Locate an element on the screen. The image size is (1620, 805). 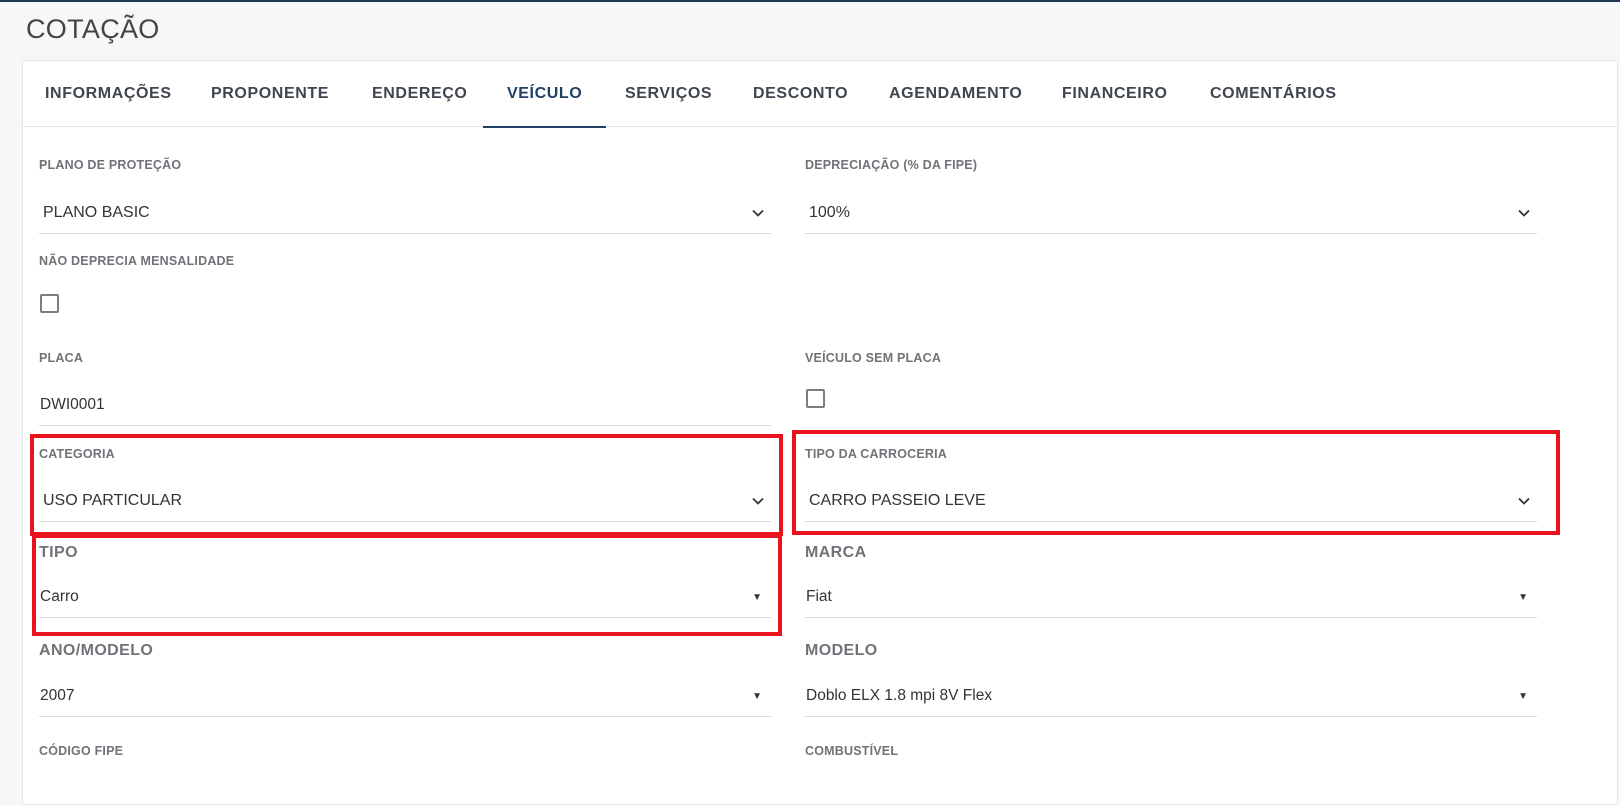
tab-informacoes: INFORMAÇÕES is located at coordinates (108, 94).